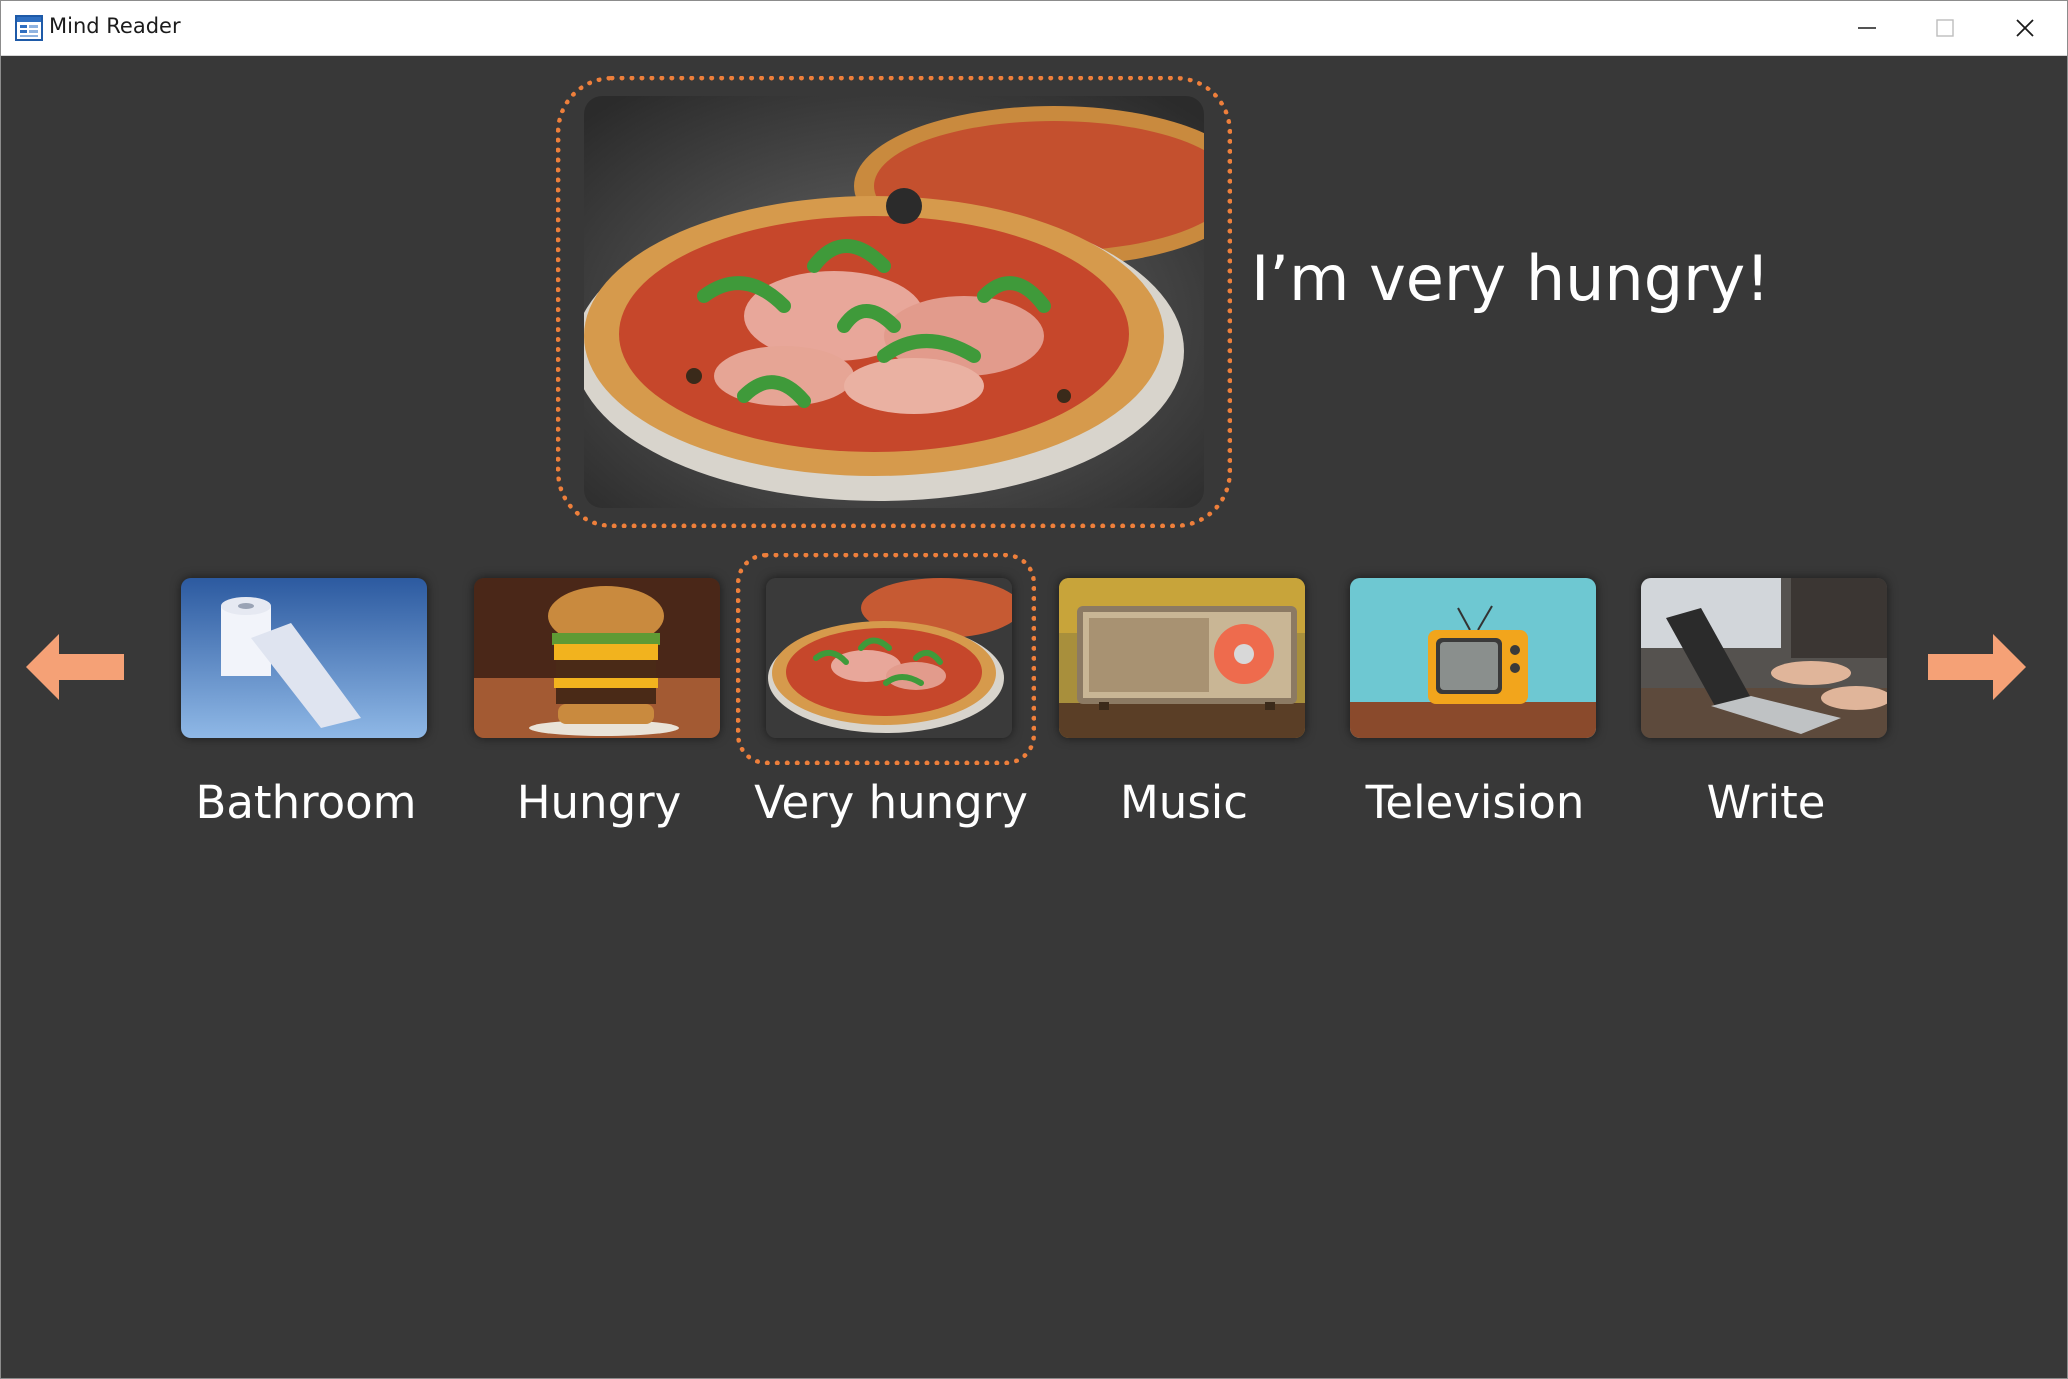 The width and height of the screenshot is (2068, 1379). What do you see at coordinates (304, 658) in the screenshot?
I see `toilet-paper-image` at bounding box center [304, 658].